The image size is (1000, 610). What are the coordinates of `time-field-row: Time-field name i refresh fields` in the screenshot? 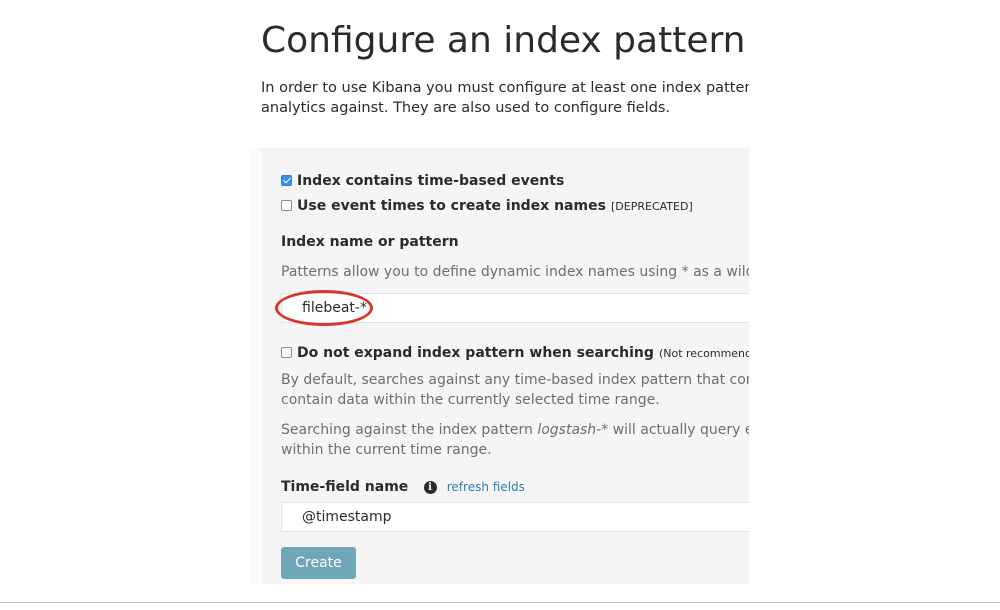 It's located at (403, 485).